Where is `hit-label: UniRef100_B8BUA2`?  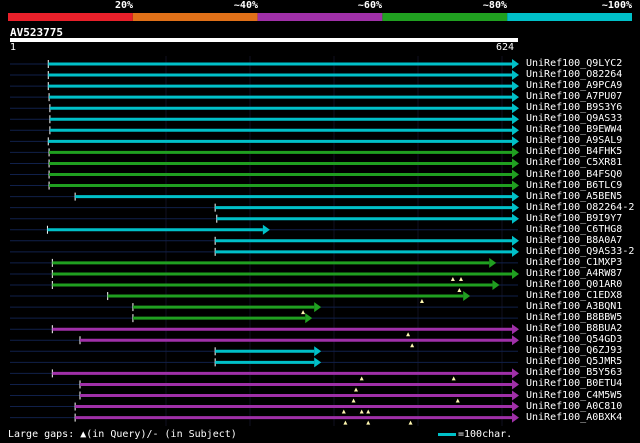 hit-label: UniRef100_B8BUA2 is located at coordinates (574, 328).